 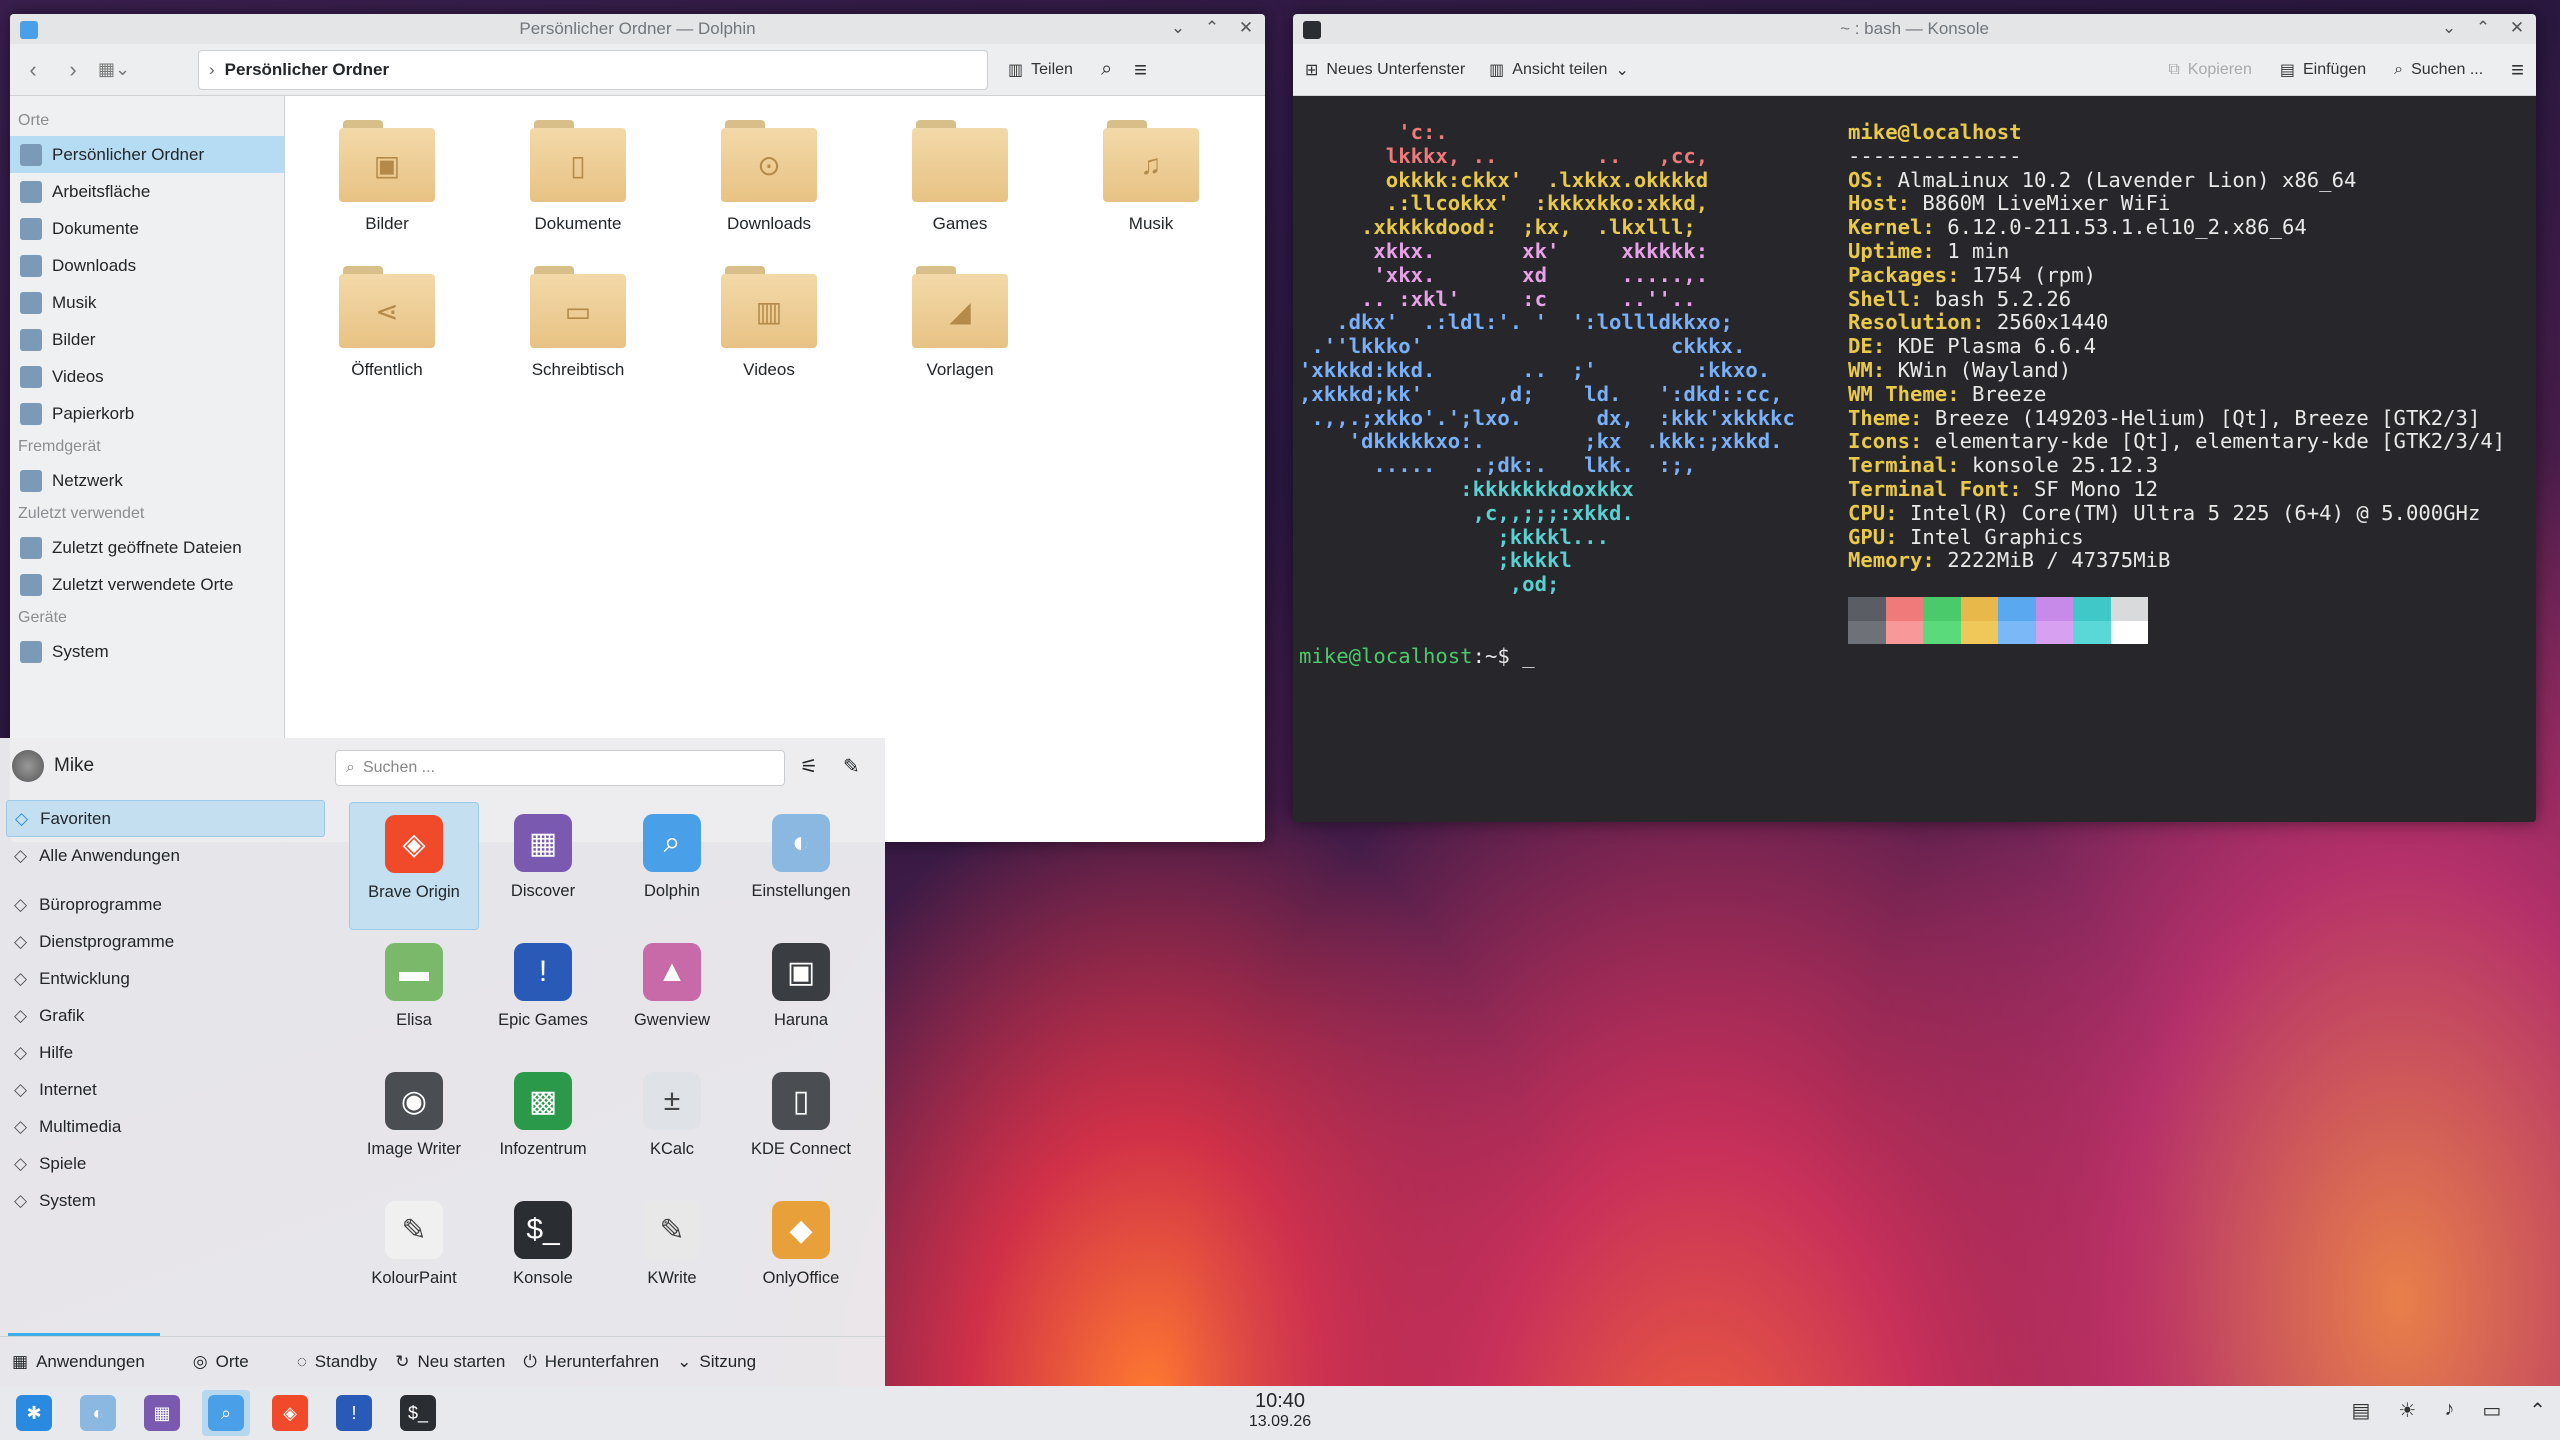 What do you see at coordinates (769, 323) in the screenshot?
I see `folder-item: ▥ Videos` at bounding box center [769, 323].